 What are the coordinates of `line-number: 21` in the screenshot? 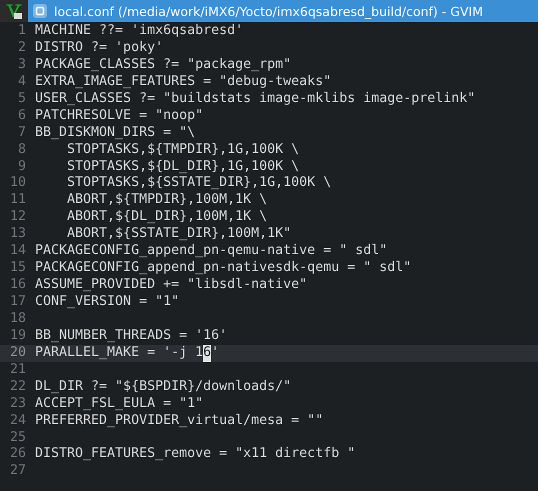 It's located at (17, 370).